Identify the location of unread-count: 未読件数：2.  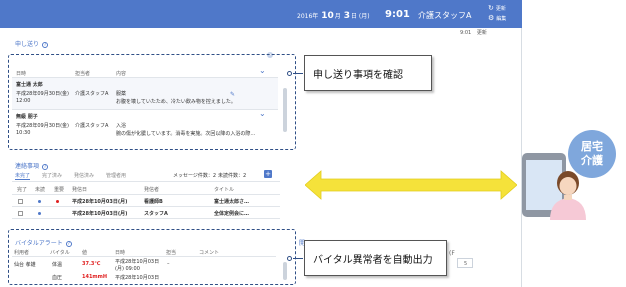
(232, 176).